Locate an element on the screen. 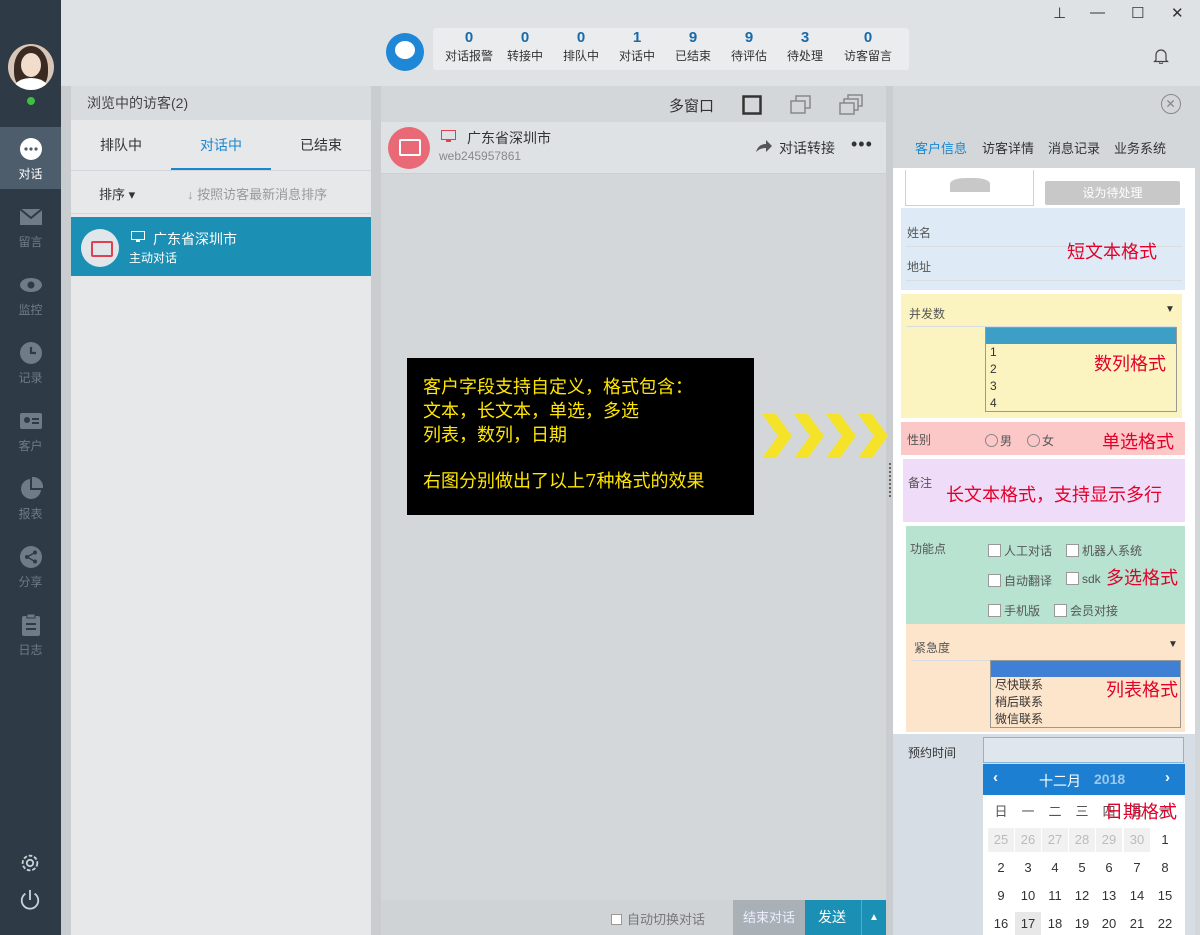  appointment-input is located at coordinates (1083, 750).